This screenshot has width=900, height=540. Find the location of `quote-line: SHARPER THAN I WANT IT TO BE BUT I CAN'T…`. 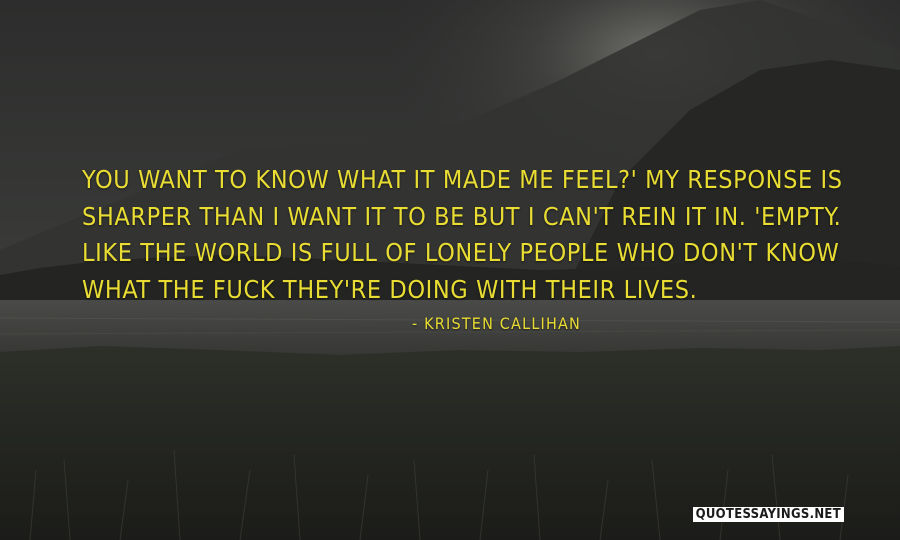

quote-line: SHARPER THAN I WANT IT TO BE BUT I CAN'T… is located at coordinates (462, 216).